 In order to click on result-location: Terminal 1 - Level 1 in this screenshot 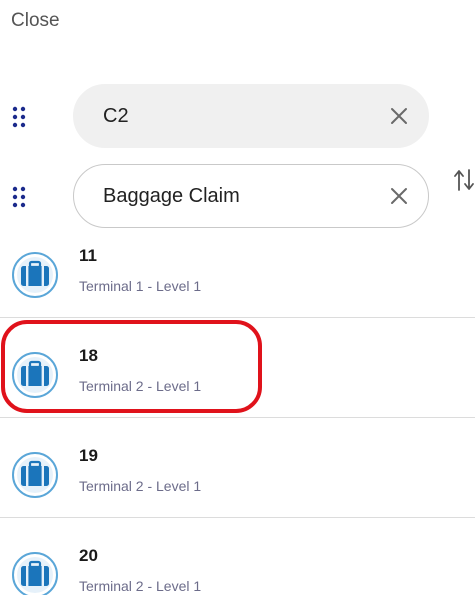, I will do `click(140, 286)`.